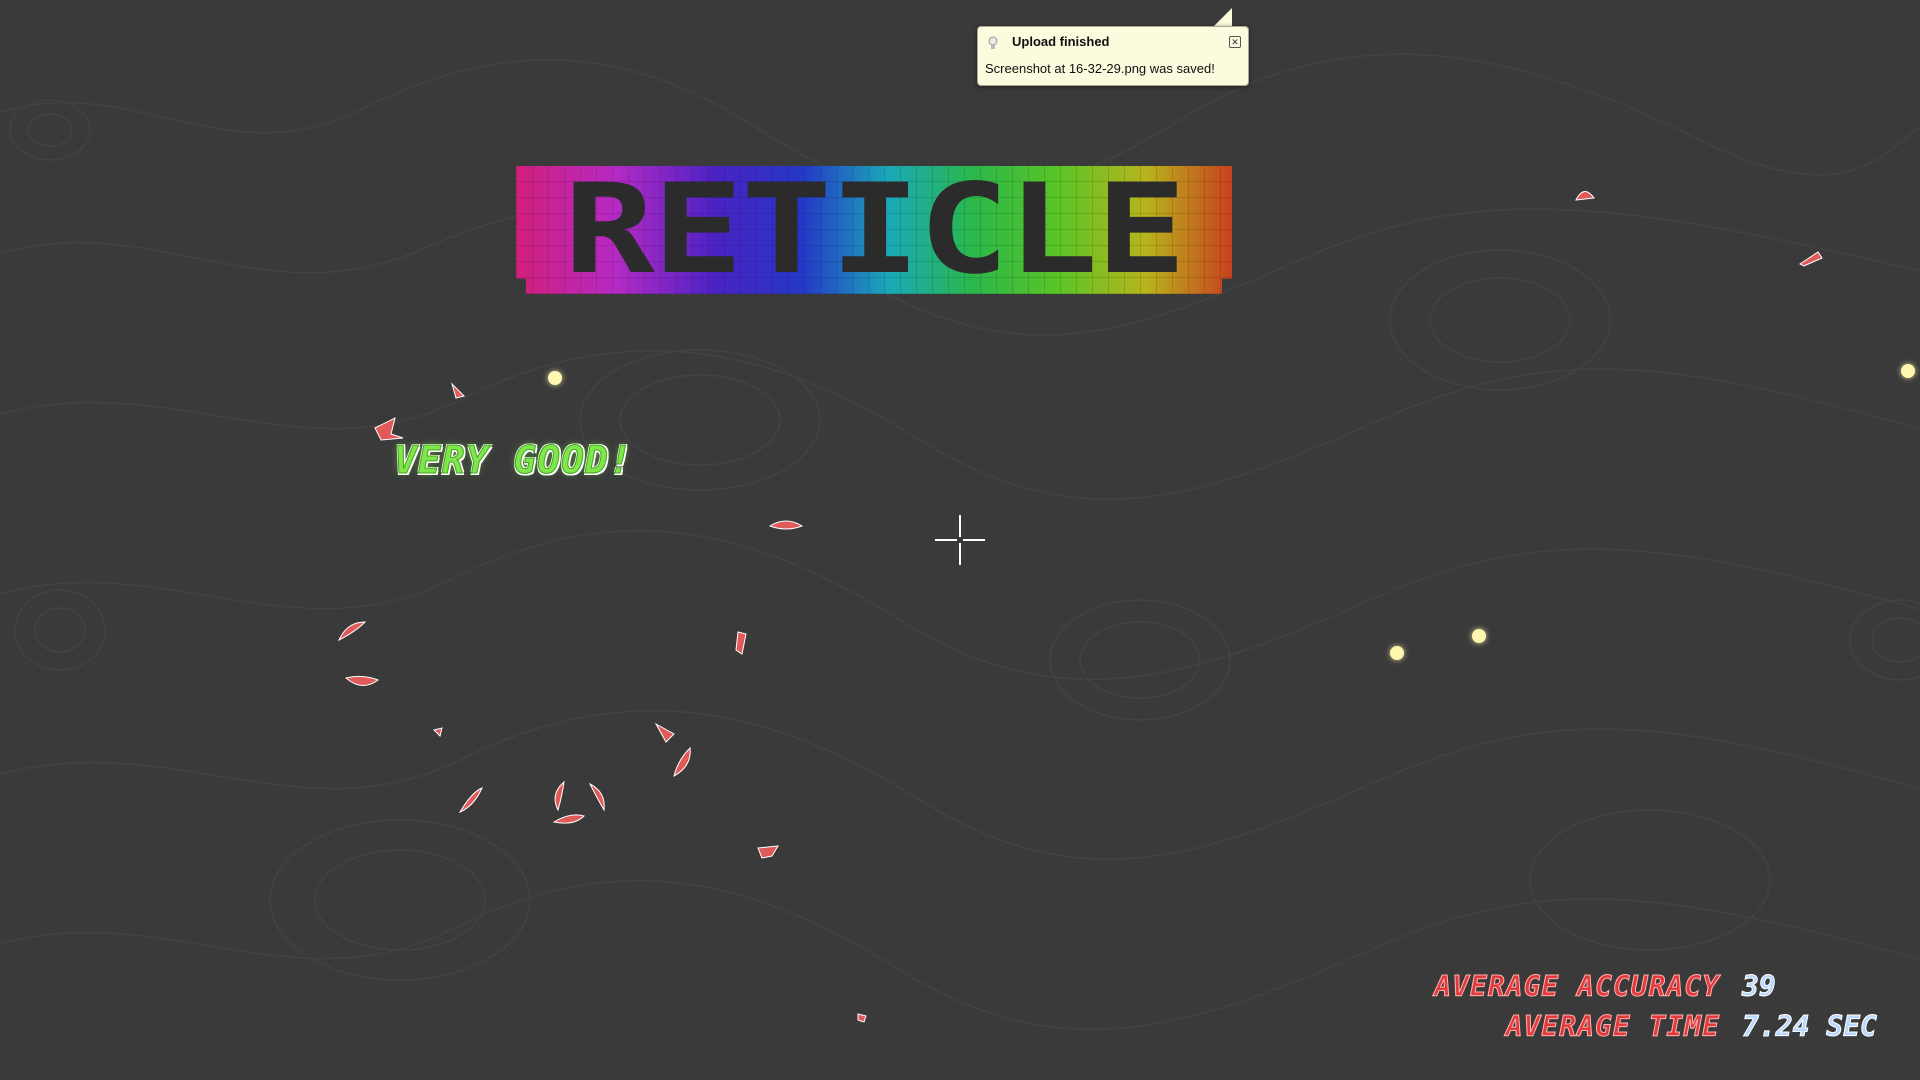 This screenshot has height=1080, width=1920. I want to click on accuracy-row: AVERAGE ACCURACY 39, so click(1663, 986).